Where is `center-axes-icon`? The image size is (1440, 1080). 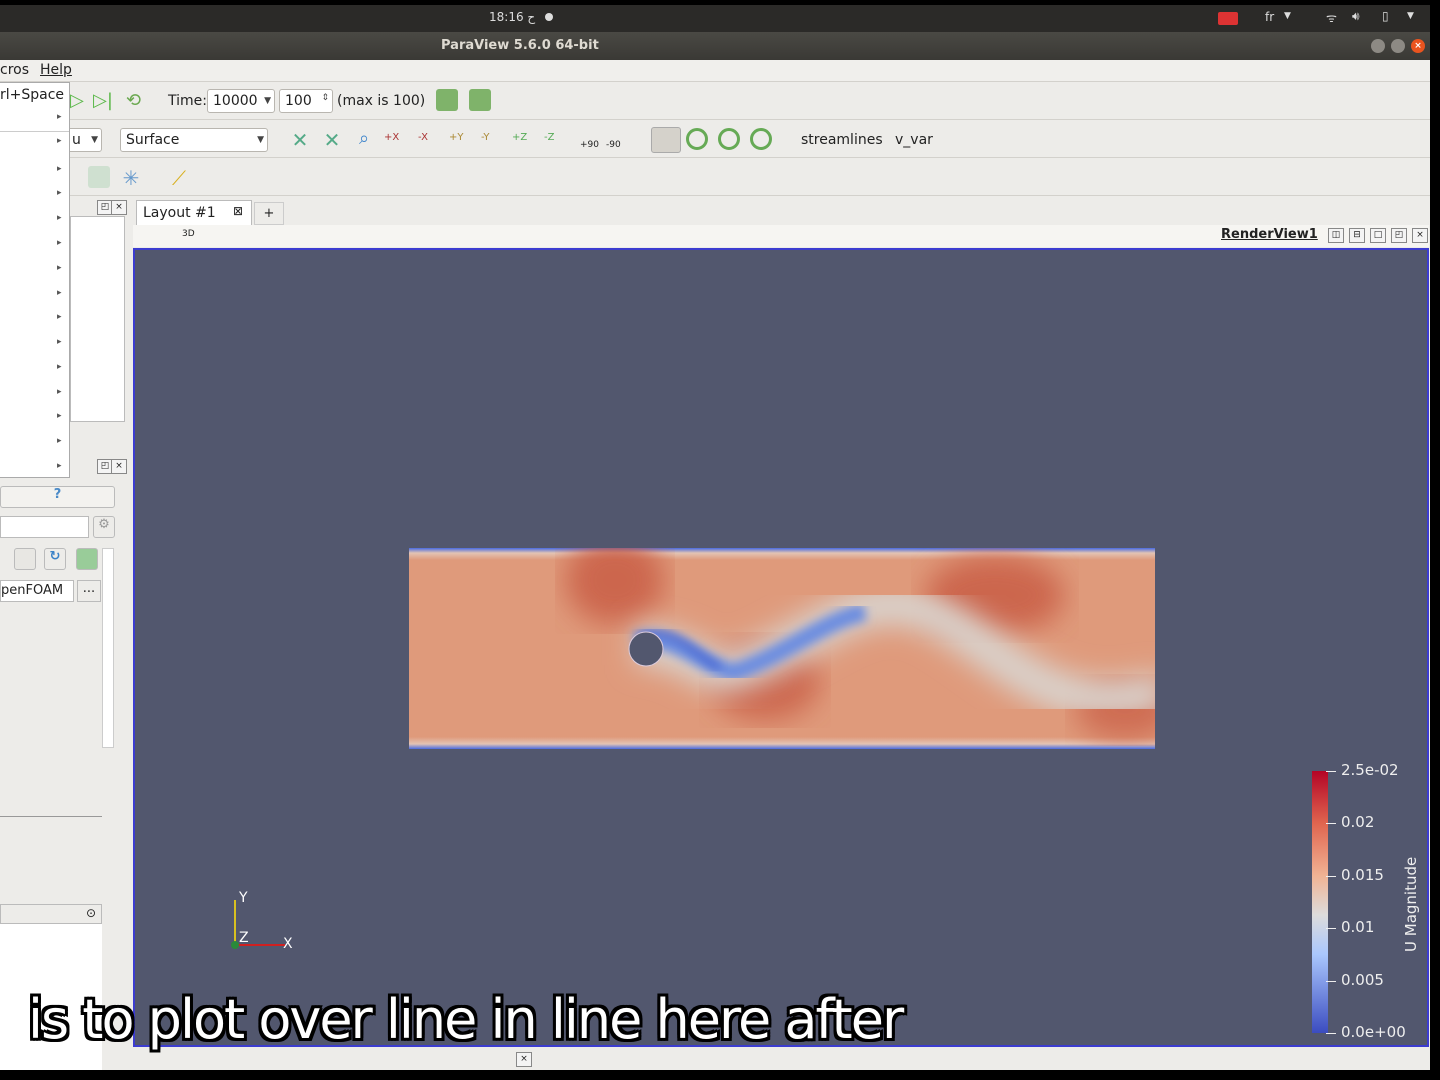
center-axes-icon is located at coordinates (697, 139).